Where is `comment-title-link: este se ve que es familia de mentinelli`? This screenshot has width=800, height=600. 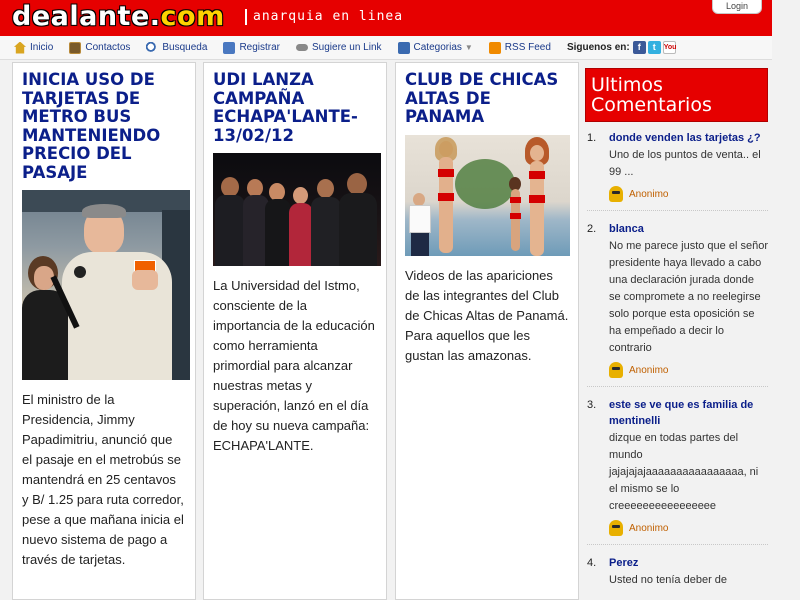
comment-title-link: este se ve que es familia de mentinelli is located at coordinates (688, 413).